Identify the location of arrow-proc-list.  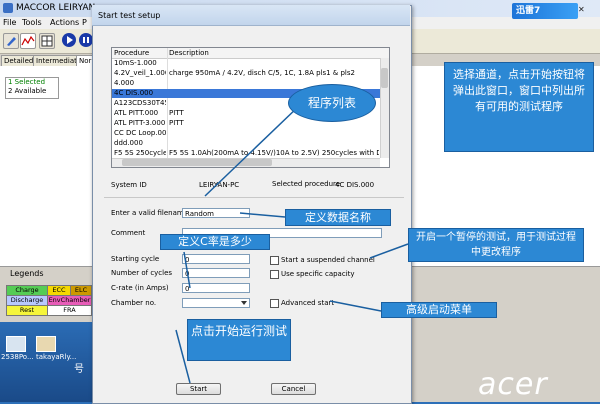
(252, 150).